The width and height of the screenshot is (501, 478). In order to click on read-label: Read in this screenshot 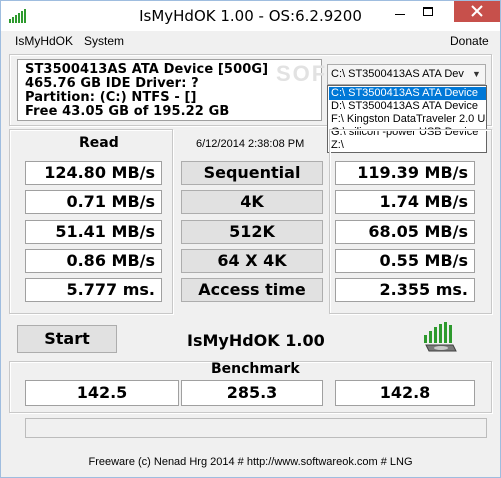, I will do `click(99, 143)`.